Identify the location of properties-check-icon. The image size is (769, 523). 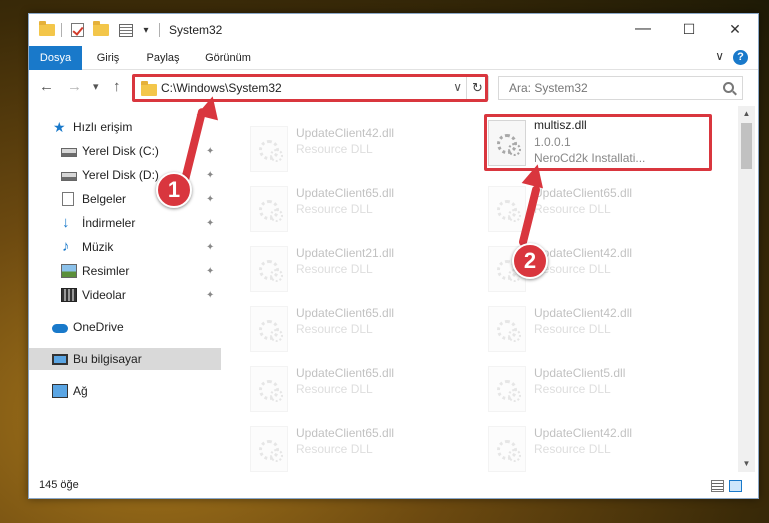
(77, 30).